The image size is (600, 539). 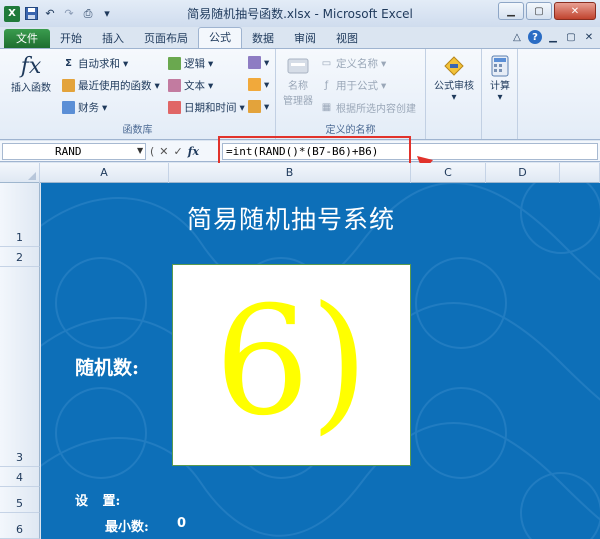 I want to click on tab-file: 文件, so click(x=27, y=38).